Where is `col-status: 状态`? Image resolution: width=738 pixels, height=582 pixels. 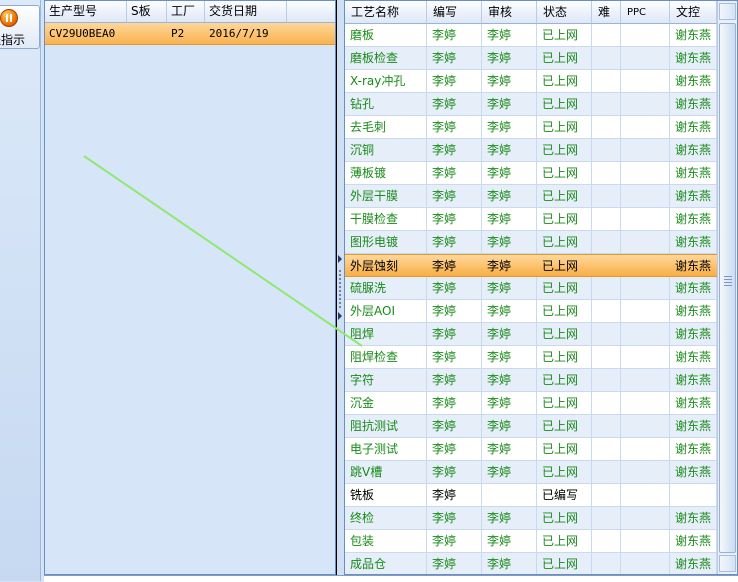
col-status: 状态 is located at coordinates (564, 12).